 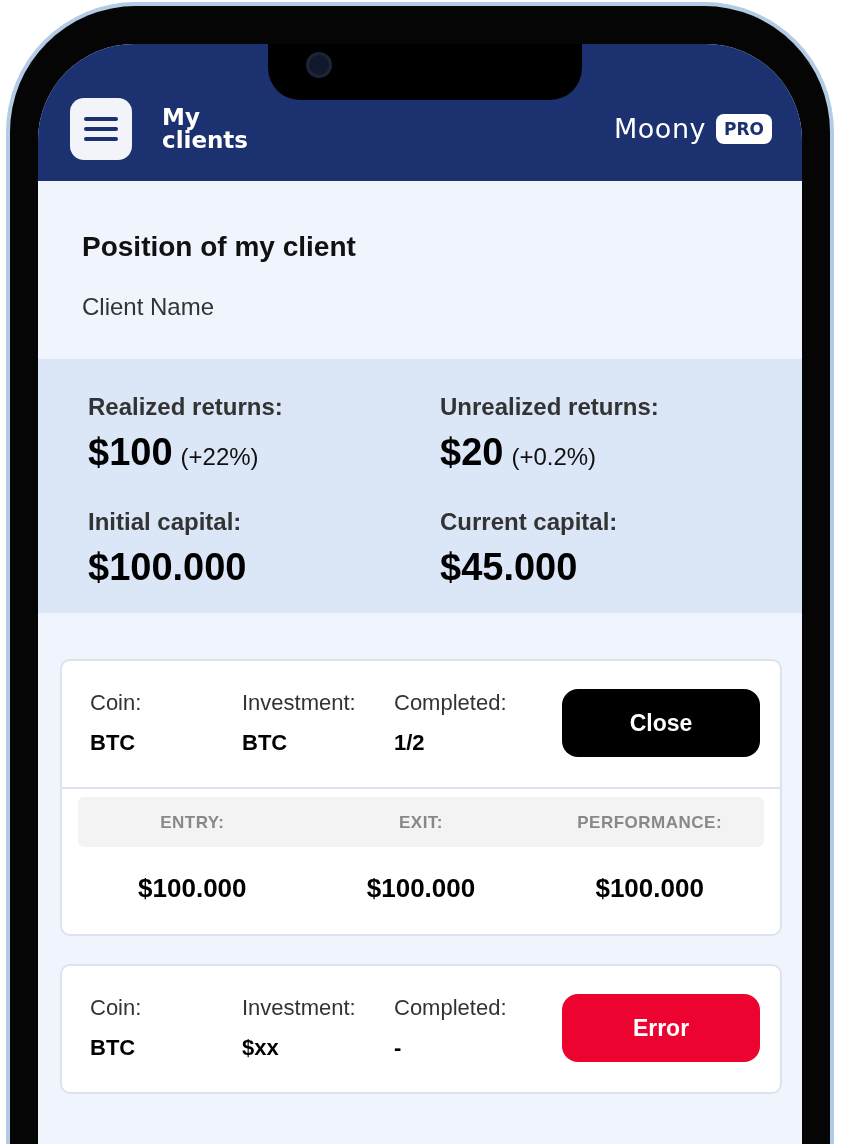 I want to click on stat-change: (+22%), so click(x=219, y=457).